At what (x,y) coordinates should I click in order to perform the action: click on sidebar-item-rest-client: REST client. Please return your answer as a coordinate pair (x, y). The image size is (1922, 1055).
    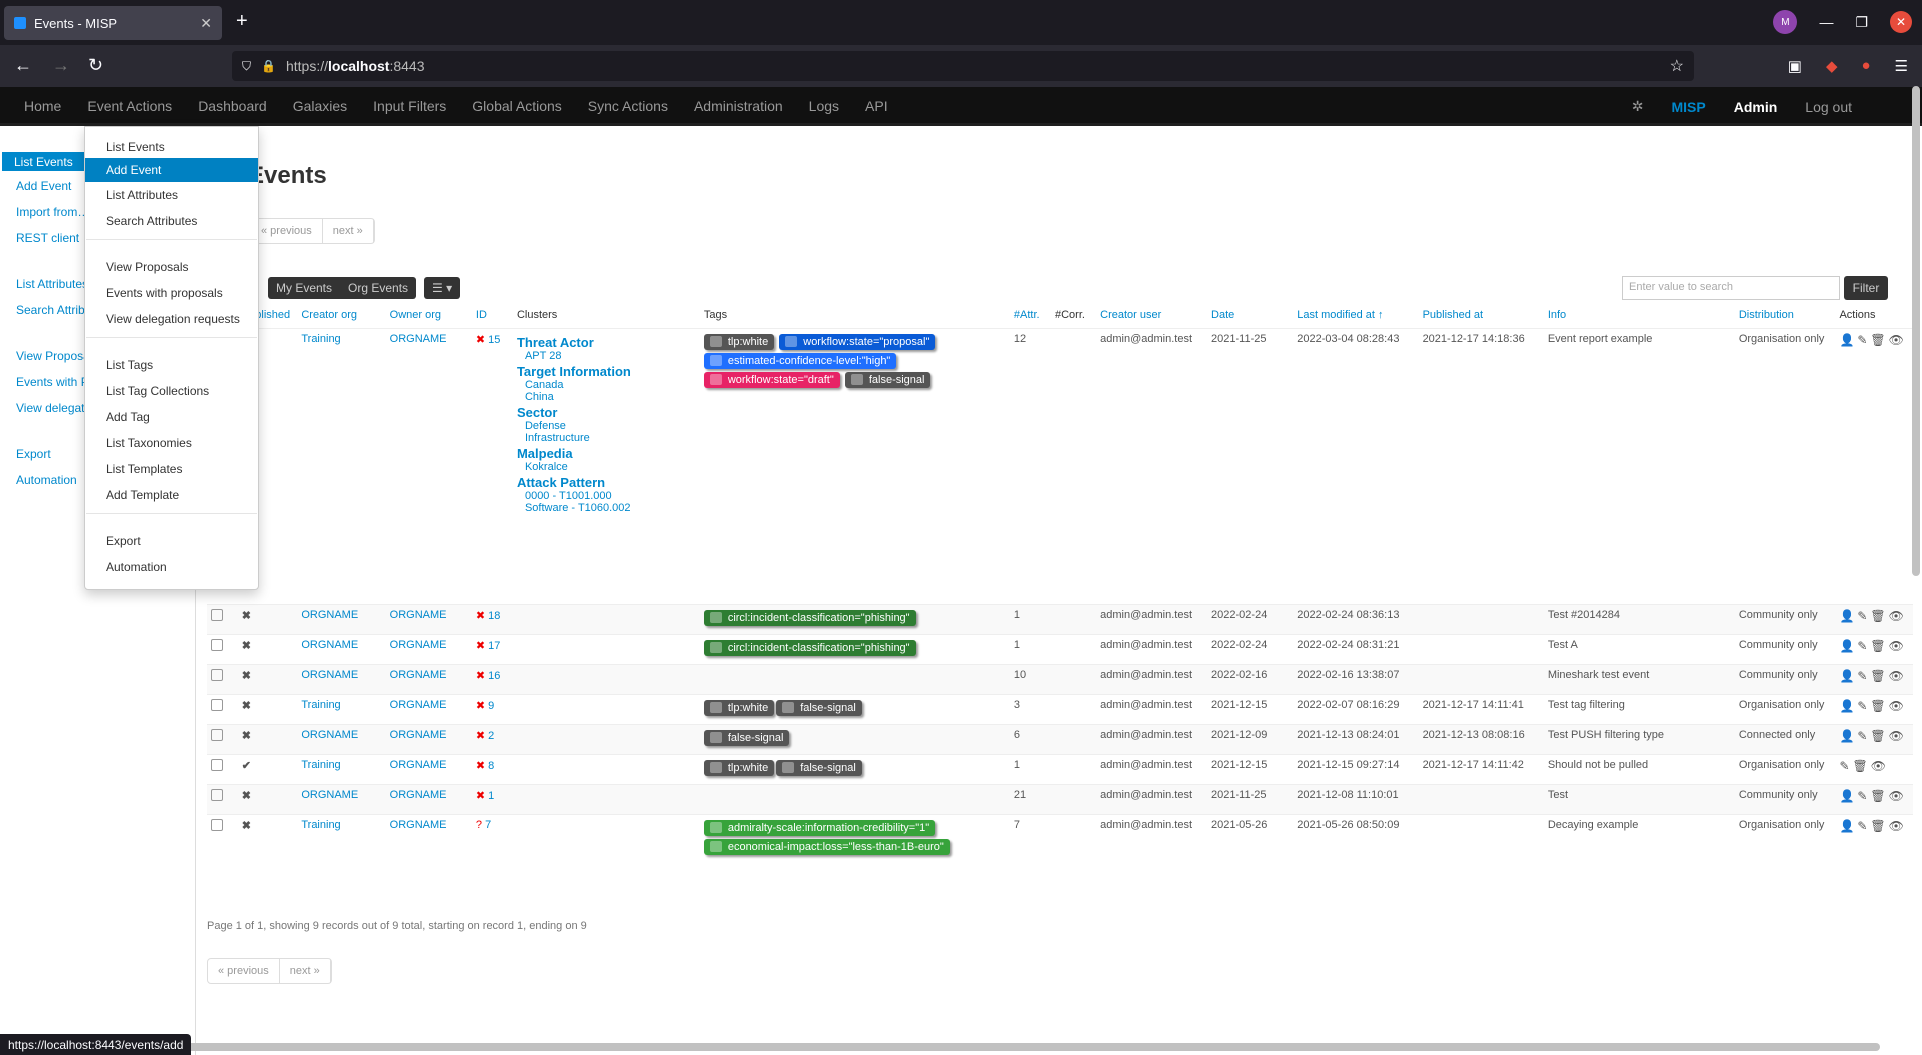
    Looking at the image, I should click on (47, 238).